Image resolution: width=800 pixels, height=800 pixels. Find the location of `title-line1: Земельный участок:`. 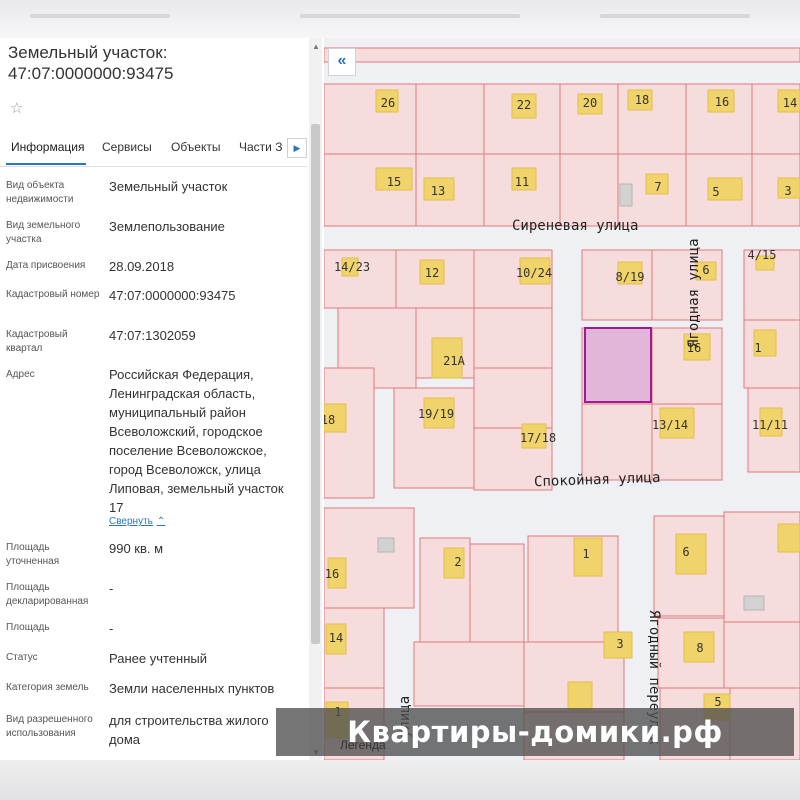

title-line1: Земельный участок: is located at coordinates (88, 52).